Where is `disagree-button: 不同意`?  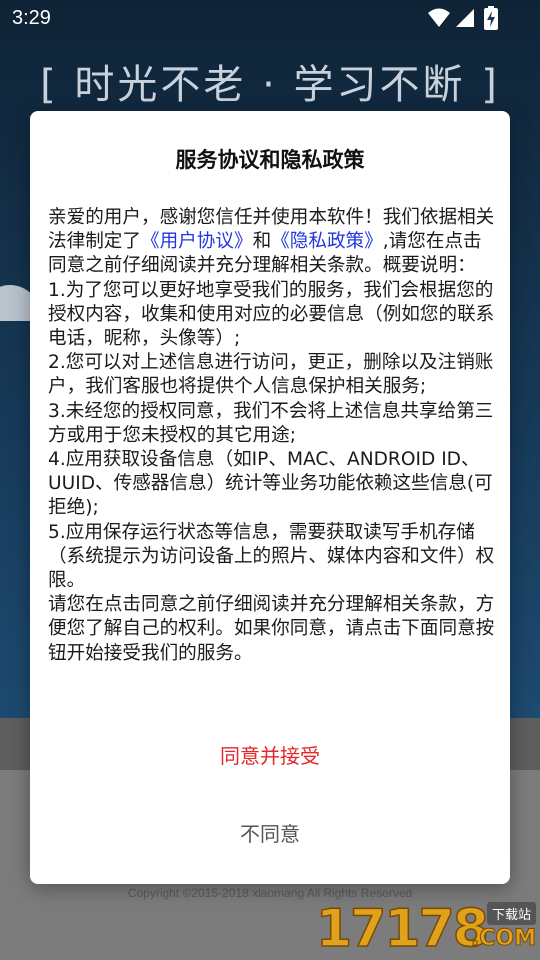 disagree-button: 不同意 is located at coordinates (270, 834).